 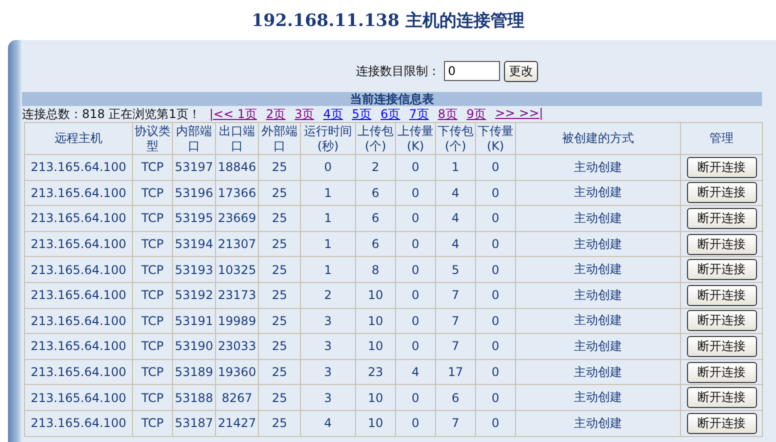 What do you see at coordinates (194, 372) in the screenshot?
I see `table-cell: 53189` at bounding box center [194, 372].